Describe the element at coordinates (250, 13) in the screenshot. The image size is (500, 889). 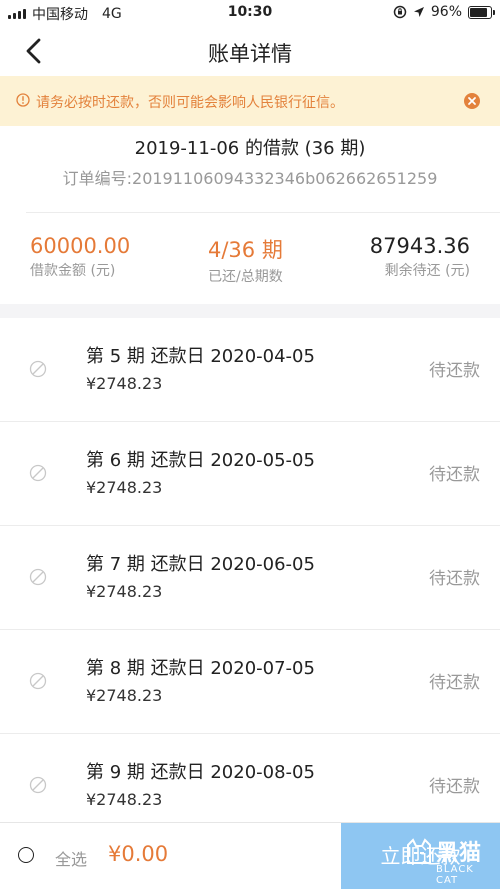
I see `status-bar: 中国移动 4G 10:30 96%` at that location.